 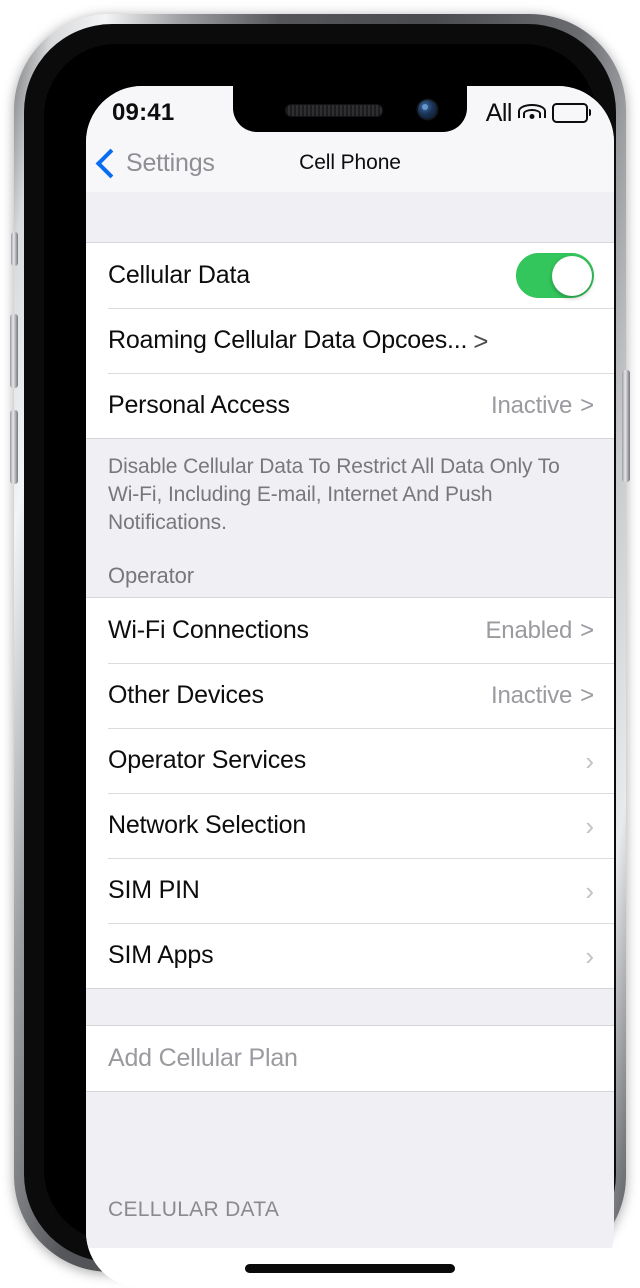 What do you see at coordinates (14, 351) in the screenshot?
I see `volume-up-button` at bounding box center [14, 351].